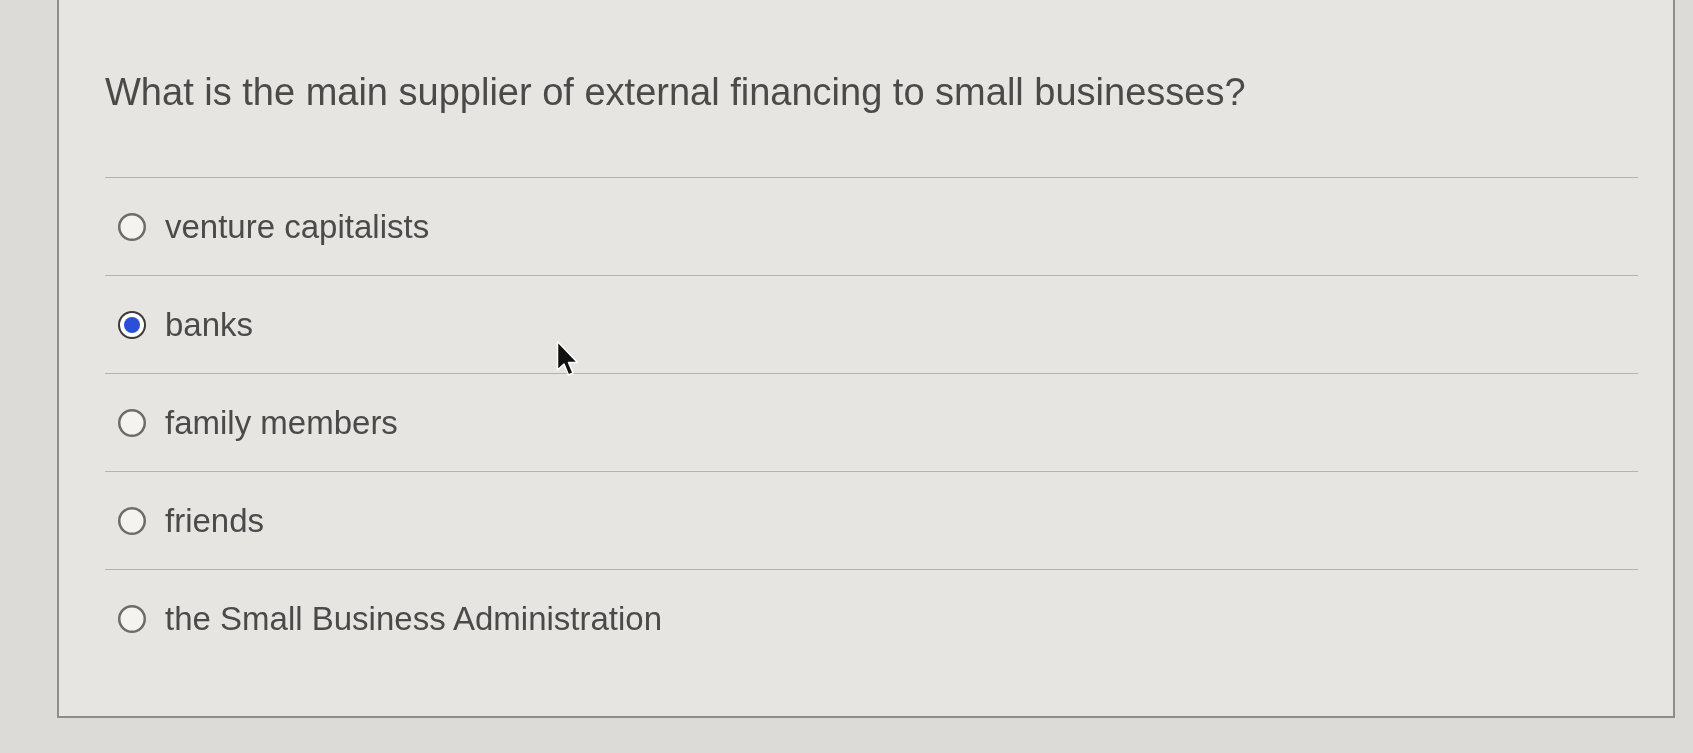  What do you see at coordinates (281, 422) in the screenshot?
I see `option-label: family members` at bounding box center [281, 422].